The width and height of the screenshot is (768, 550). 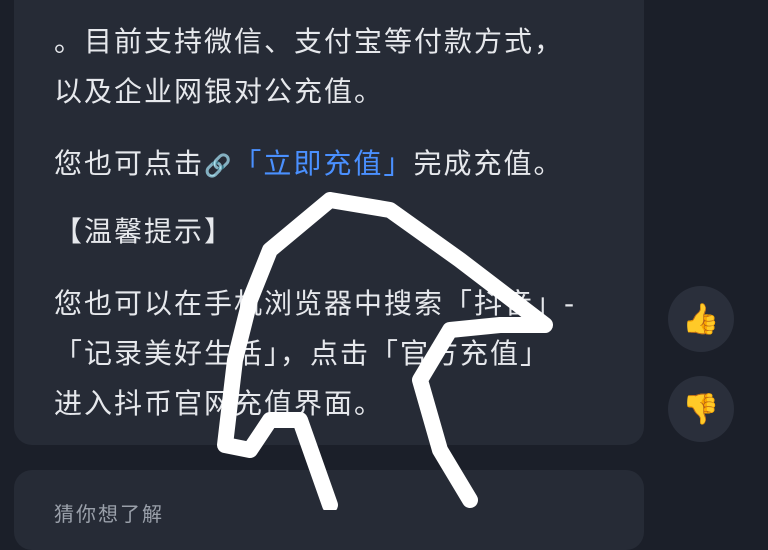 I want to click on tip-heading: 【温馨提示】, so click(x=144, y=231).